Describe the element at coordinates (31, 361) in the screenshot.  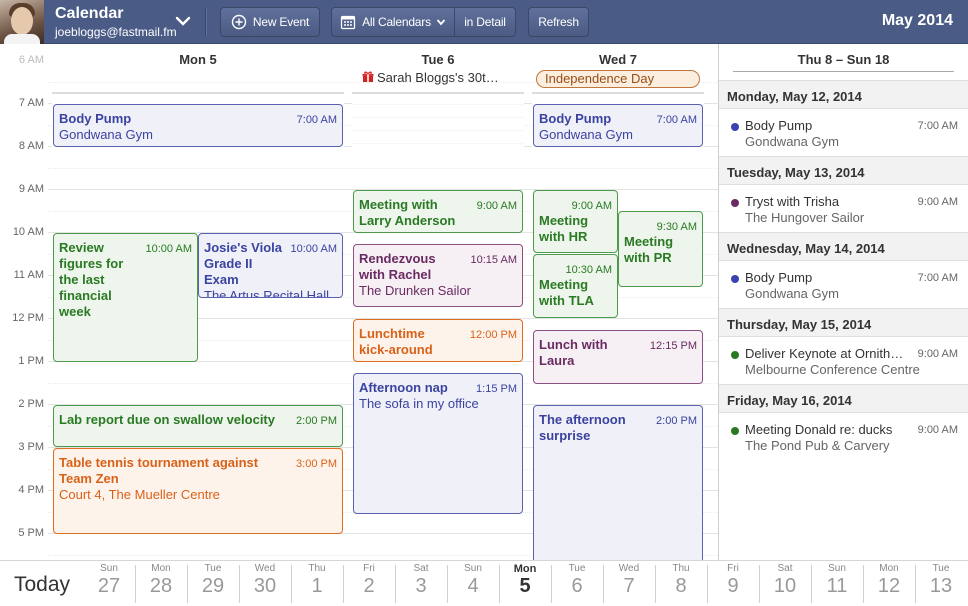
I see `hour-label: 1 PM` at that location.